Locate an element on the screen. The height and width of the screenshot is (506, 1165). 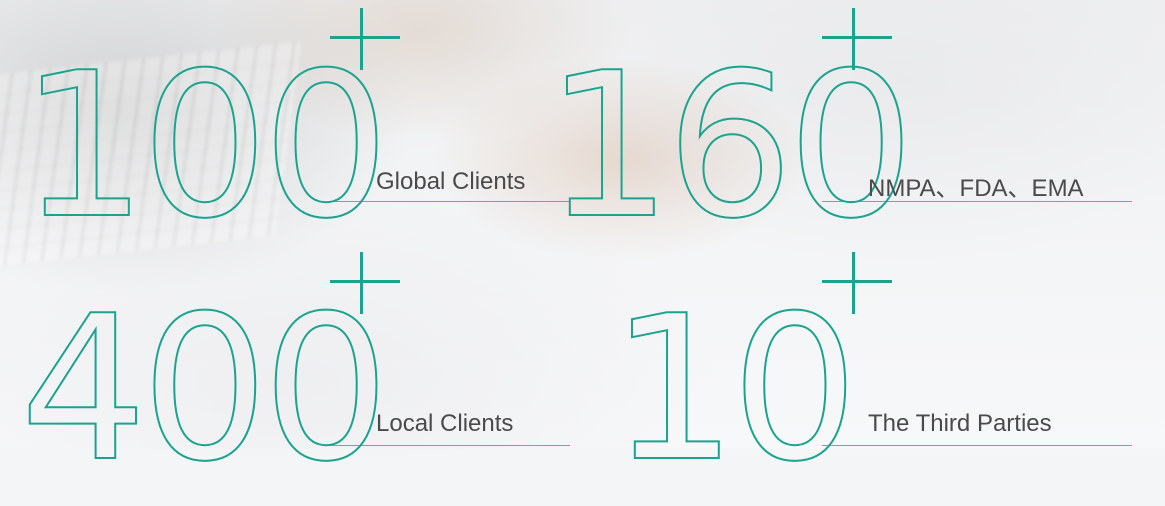
stat-label: Global Clients is located at coordinates (451, 181).